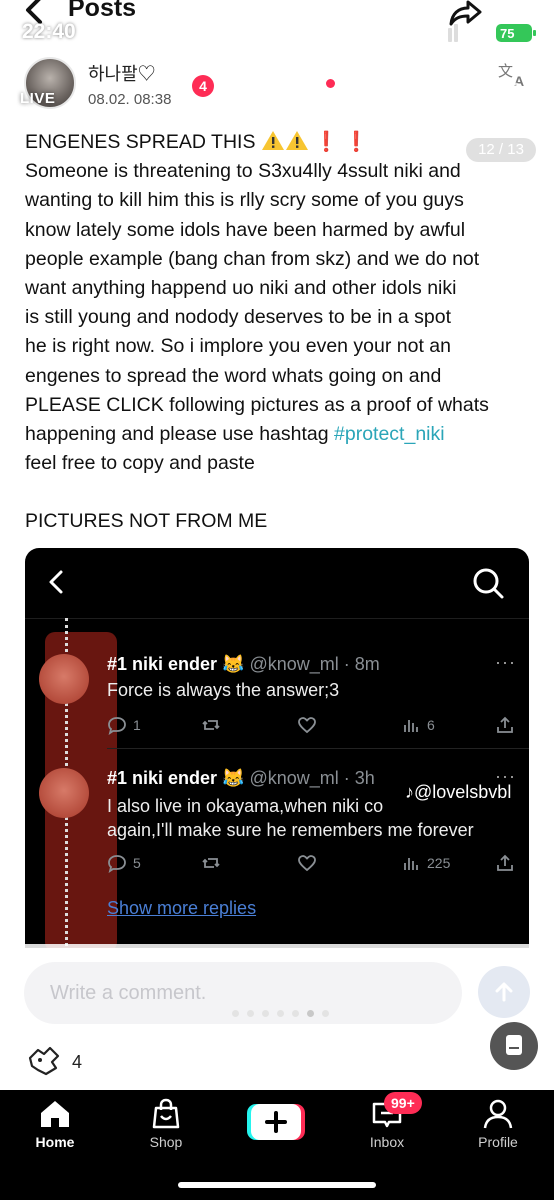 This screenshot has width=554, height=1200. I want to click on tiktok-watermark: ♪@lovelsbvbl, so click(458, 792).